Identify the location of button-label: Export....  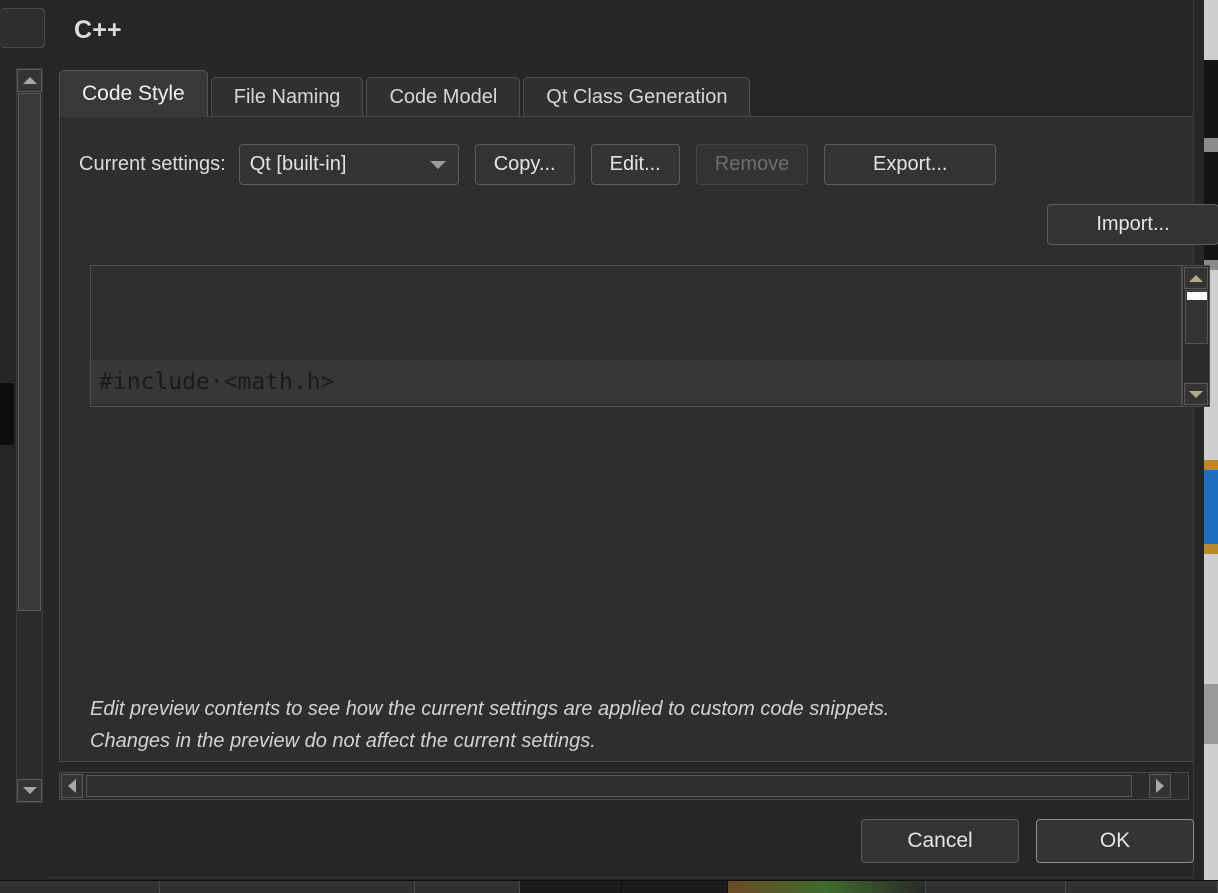
(910, 164).